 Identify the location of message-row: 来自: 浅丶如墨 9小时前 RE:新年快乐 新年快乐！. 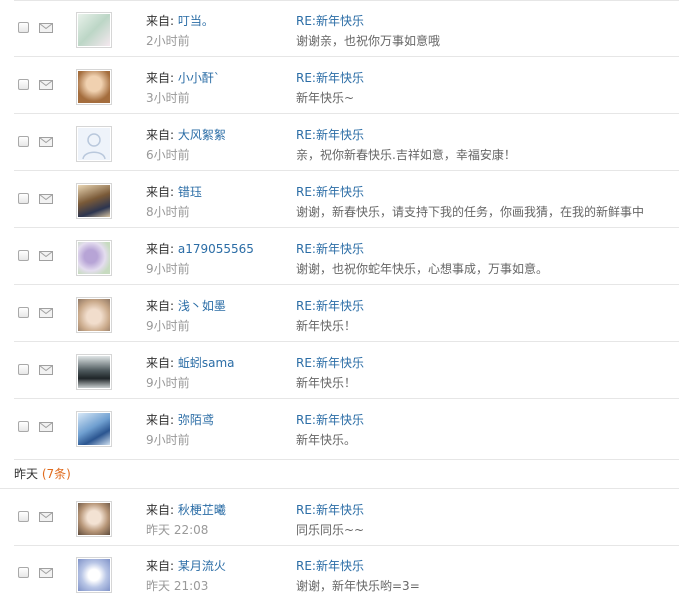
(339, 313).